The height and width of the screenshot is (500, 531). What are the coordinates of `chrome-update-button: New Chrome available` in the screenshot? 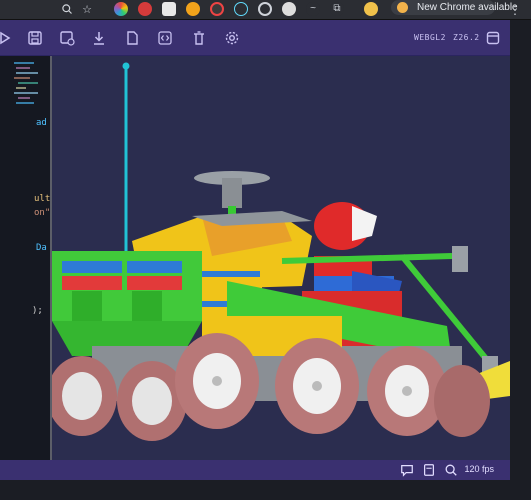 It's located at (454, 7).